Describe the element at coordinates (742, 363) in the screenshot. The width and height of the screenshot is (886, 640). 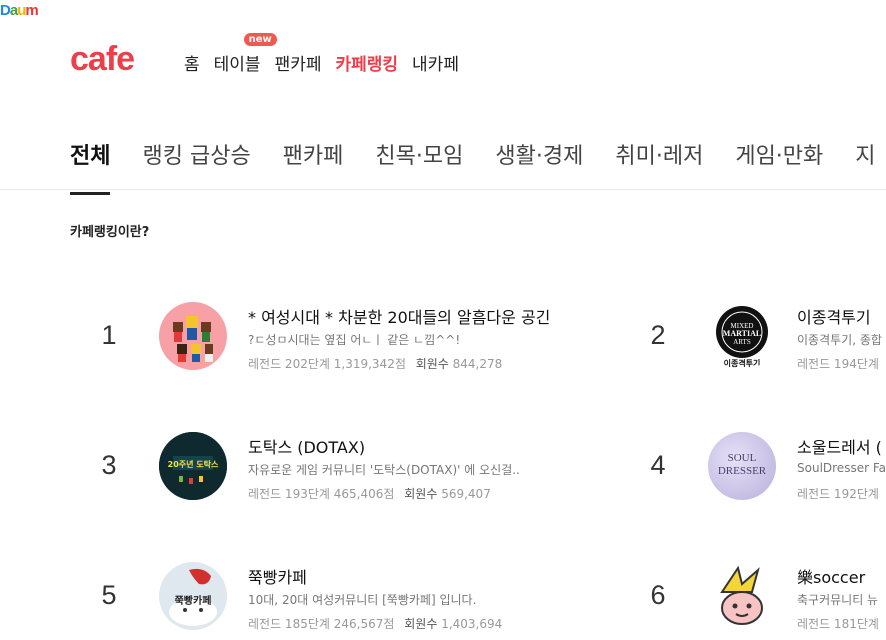
I see `thumb-caption: 이종격투기` at that location.